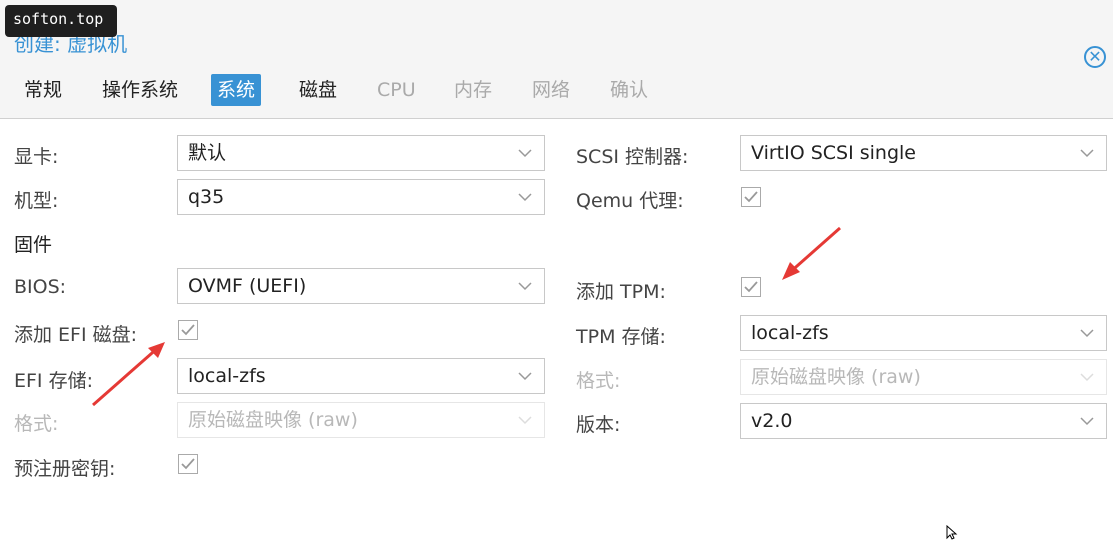 This screenshot has width=1113, height=540. What do you see at coordinates (361, 286) in the screenshot?
I see `bios-select: OVMF (UEFI)` at bounding box center [361, 286].